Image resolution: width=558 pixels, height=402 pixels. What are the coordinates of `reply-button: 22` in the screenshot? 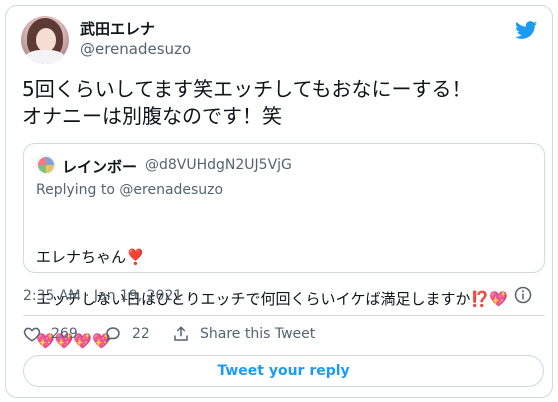 It's located at (127, 334).